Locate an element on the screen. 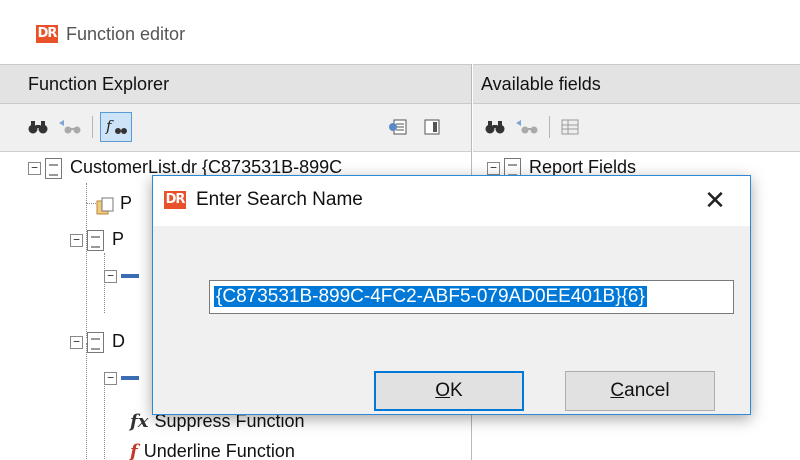 The width and height of the screenshot is (800, 460). grid-icon is located at coordinates (570, 127).